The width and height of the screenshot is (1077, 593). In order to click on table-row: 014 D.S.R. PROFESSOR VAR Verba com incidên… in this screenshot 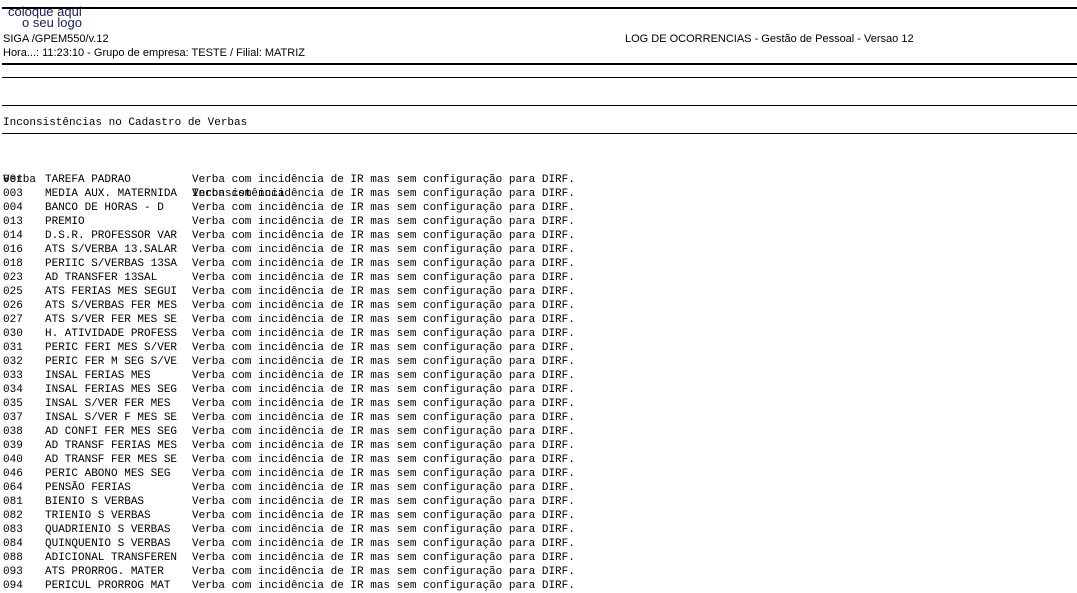, I will do `click(289, 236)`.